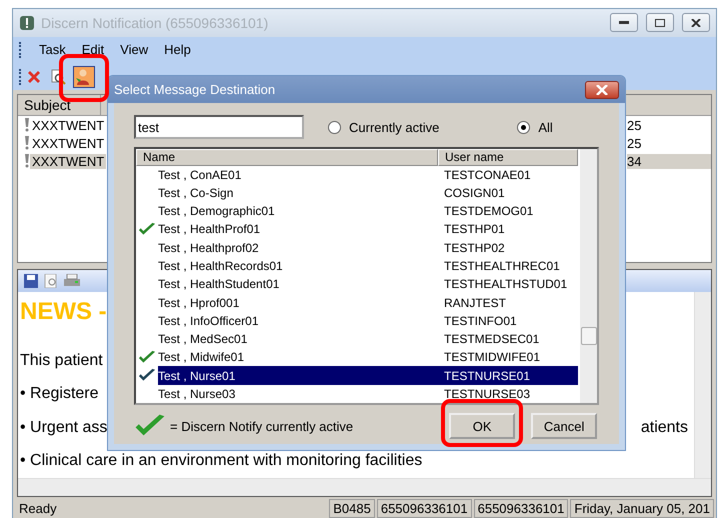 The image size is (719, 518). What do you see at coordinates (59, 394) in the screenshot?
I see `message-text: • Registere` at bounding box center [59, 394].